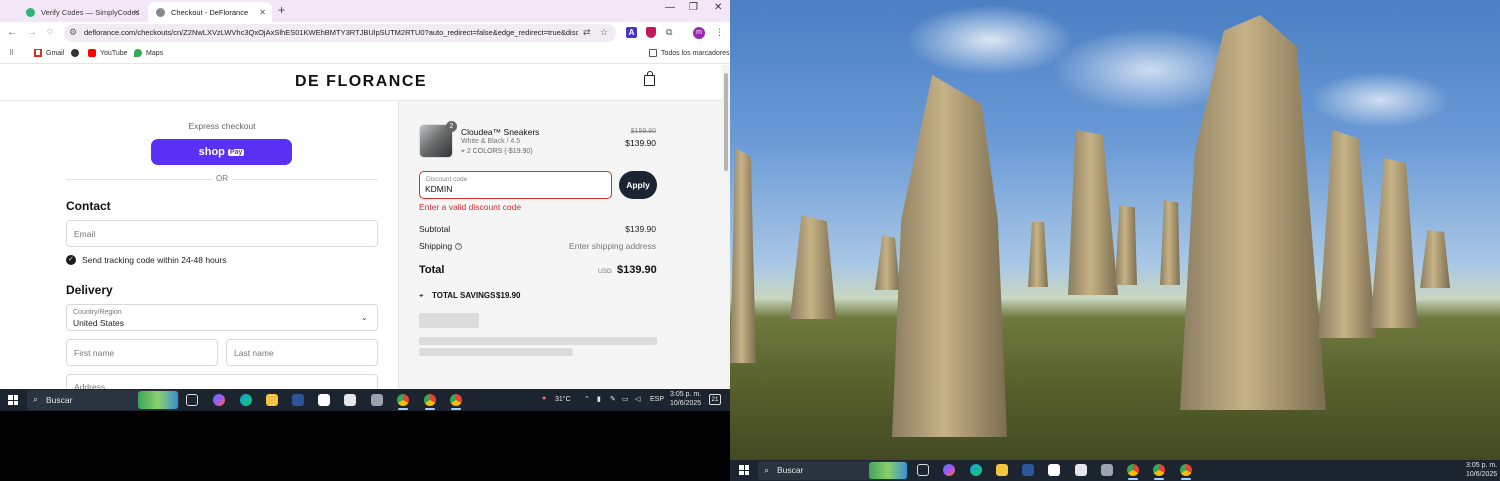 This screenshot has width=1500, height=481. I want to click on contact-title: Contact, so click(88, 206).